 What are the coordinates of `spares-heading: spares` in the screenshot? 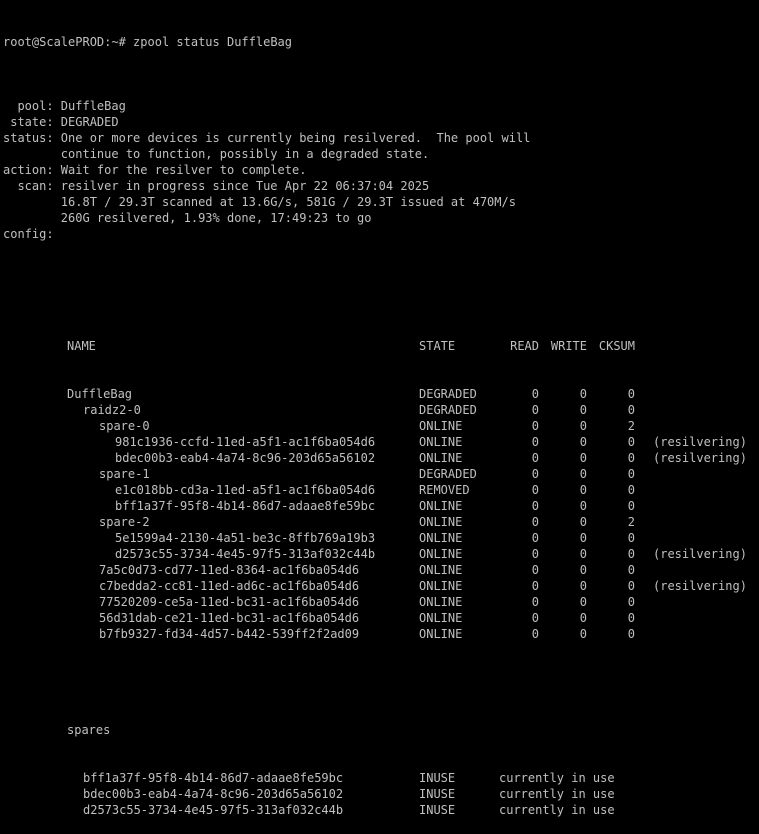 It's located at (381, 730).